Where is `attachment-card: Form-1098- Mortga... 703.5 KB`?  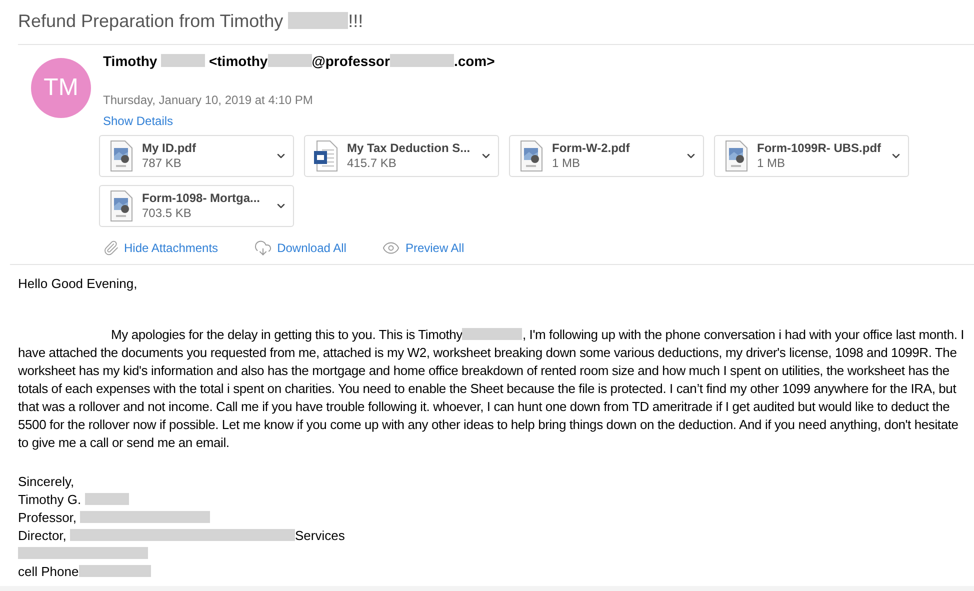 attachment-card: Form-1098- Mortga... 703.5 KB is located at coordinates (196, 206).